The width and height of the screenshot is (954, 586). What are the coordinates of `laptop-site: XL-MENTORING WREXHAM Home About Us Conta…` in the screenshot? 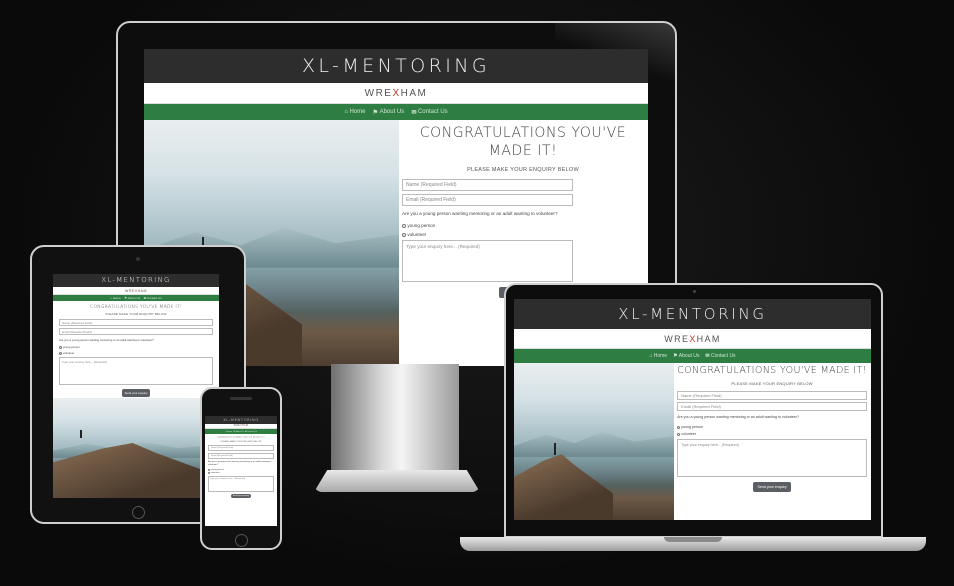 It's located at (692, 409).